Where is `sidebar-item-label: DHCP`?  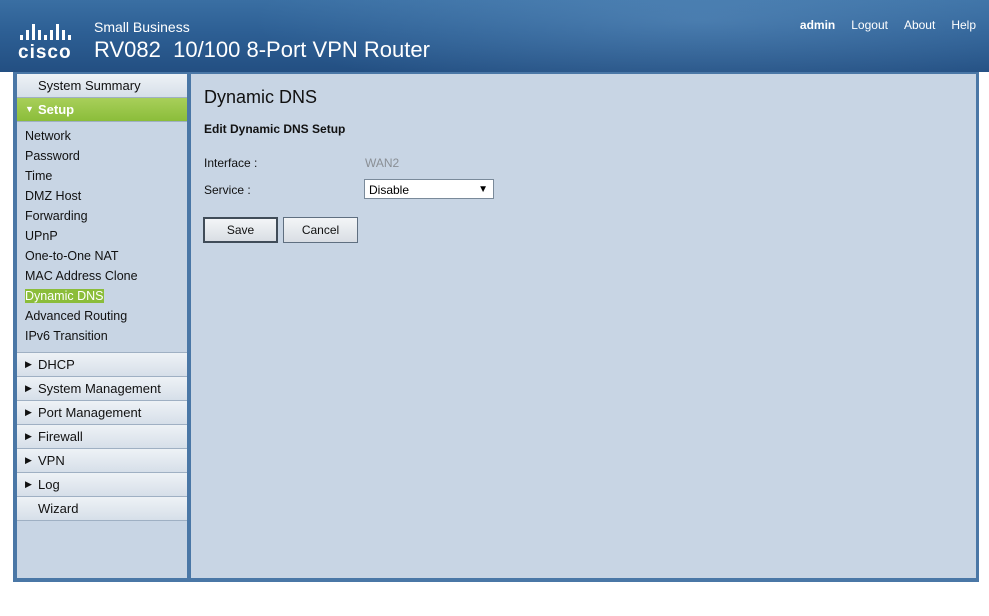
sidebar-item-label: DHCP is located at coordinates (56, 364).